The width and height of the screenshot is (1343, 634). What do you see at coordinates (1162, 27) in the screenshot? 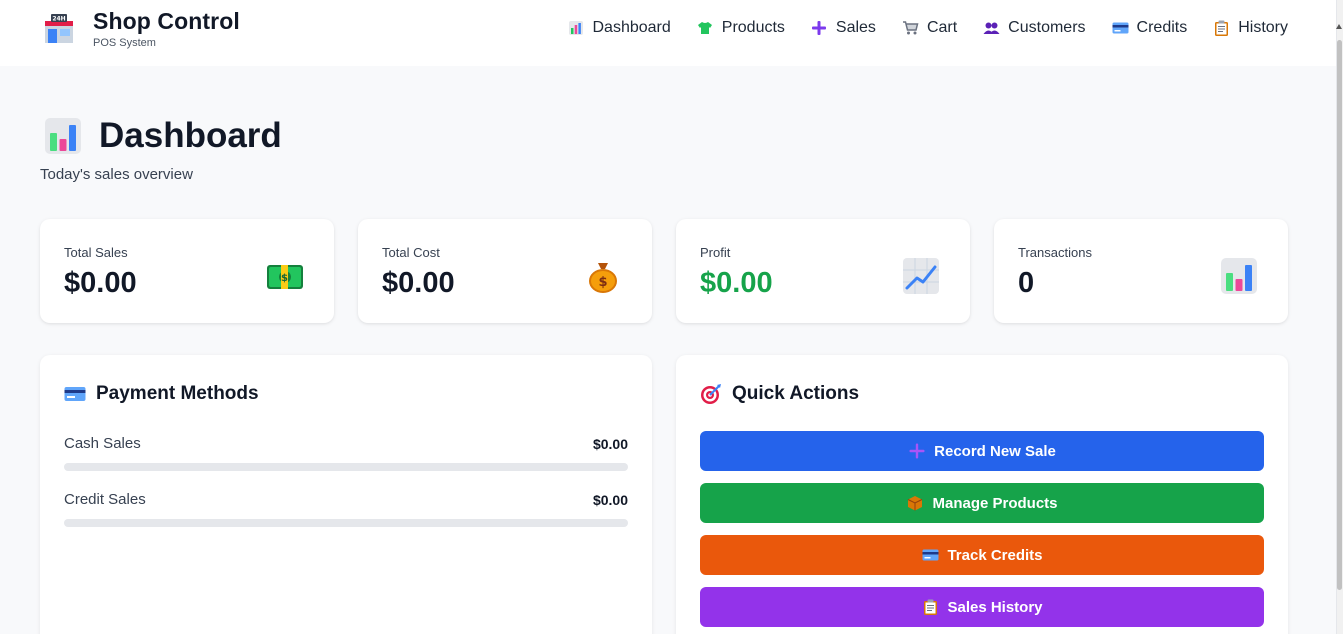
I see `nav-label: Credits` at bounding box center [1162, 27].